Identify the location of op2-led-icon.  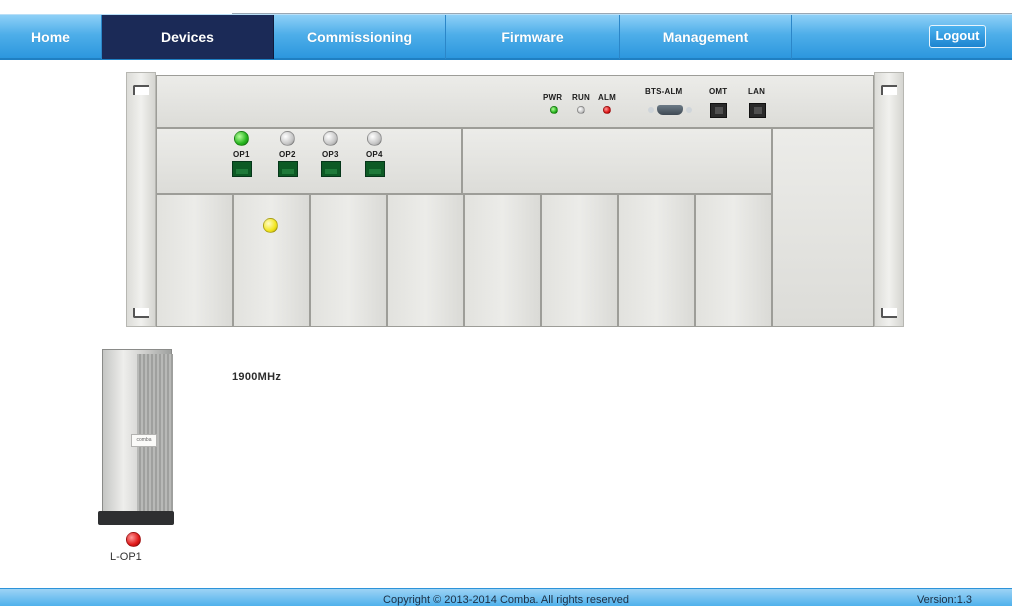
(287, 138).